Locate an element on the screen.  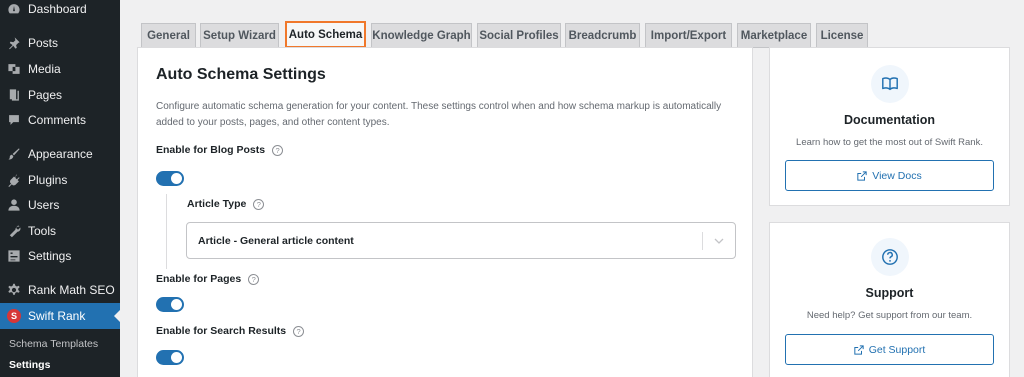
search-results-label-text: Enable for Search Results is located at coordinates (221, 331).